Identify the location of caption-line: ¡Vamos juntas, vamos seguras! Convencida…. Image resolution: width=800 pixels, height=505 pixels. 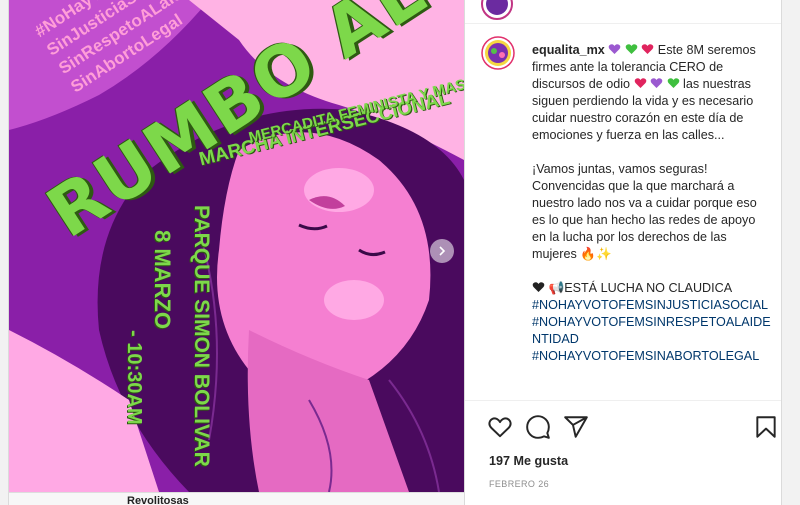
(644, 211).